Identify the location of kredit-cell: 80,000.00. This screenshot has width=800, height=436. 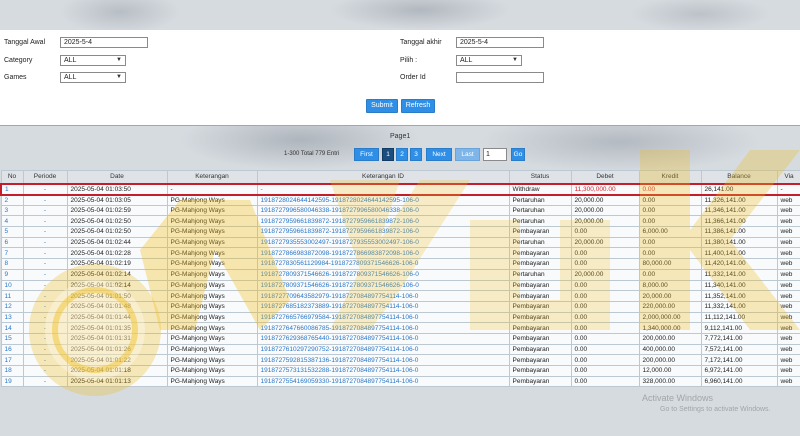
(670, 264).